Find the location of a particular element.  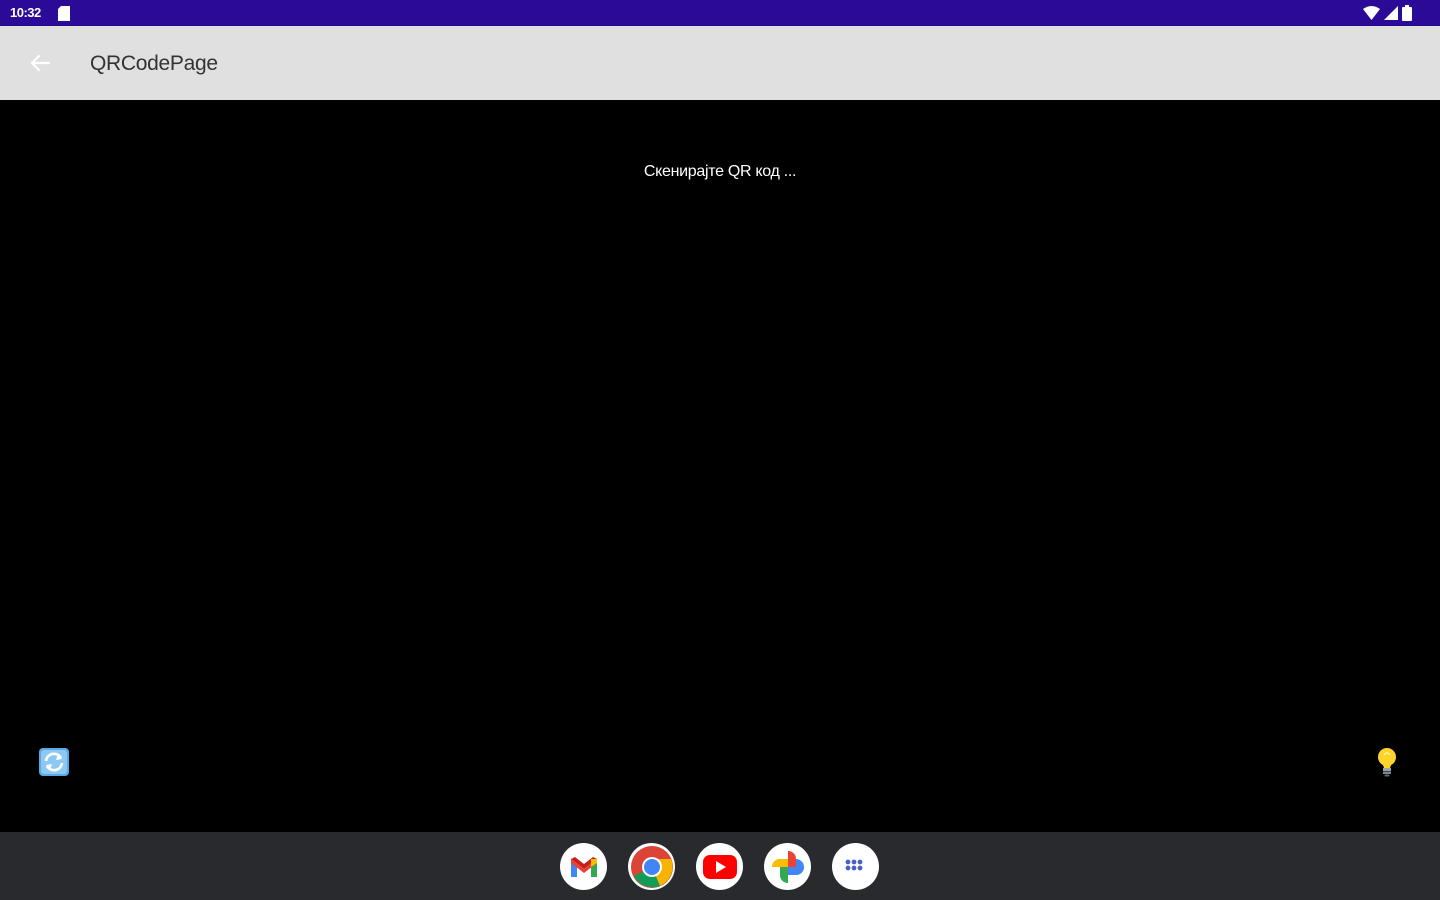

photos-icon is located at coordinates (787, 866).